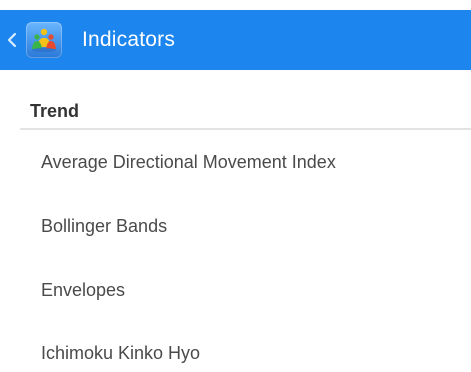  I want to click on back-button, so click(12, 40).